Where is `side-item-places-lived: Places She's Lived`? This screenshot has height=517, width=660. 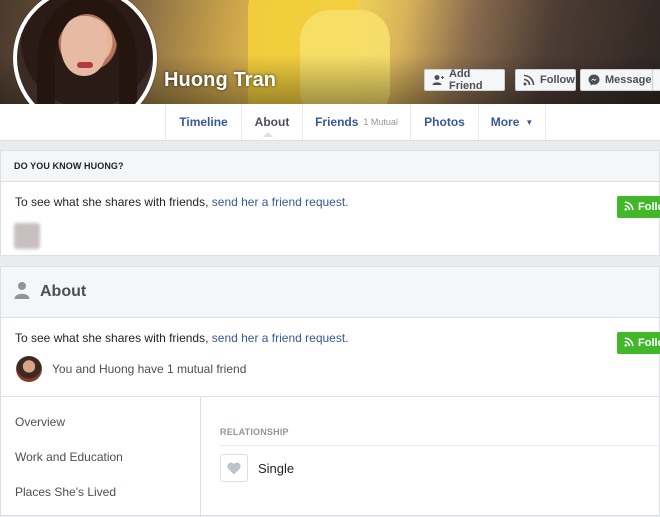
side-item-places-lived: Places She's Lived is located at coordinates (65, 492).